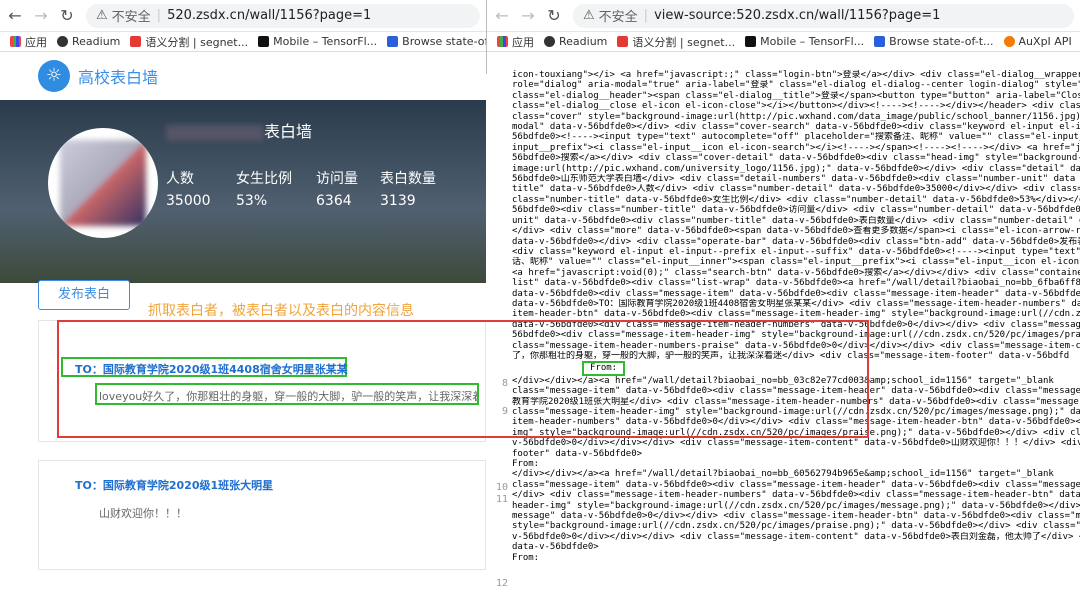  Describe the element at coordinates (337, 190) in the screenshot. I see `stat-visits: 访问量 6364` at that location.